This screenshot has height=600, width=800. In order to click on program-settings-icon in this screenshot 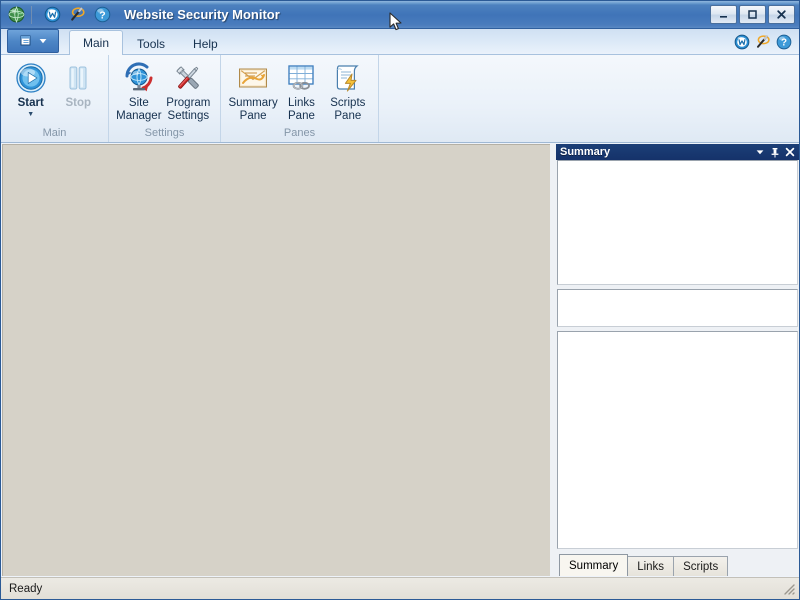, I will do `click(188, 78)`.